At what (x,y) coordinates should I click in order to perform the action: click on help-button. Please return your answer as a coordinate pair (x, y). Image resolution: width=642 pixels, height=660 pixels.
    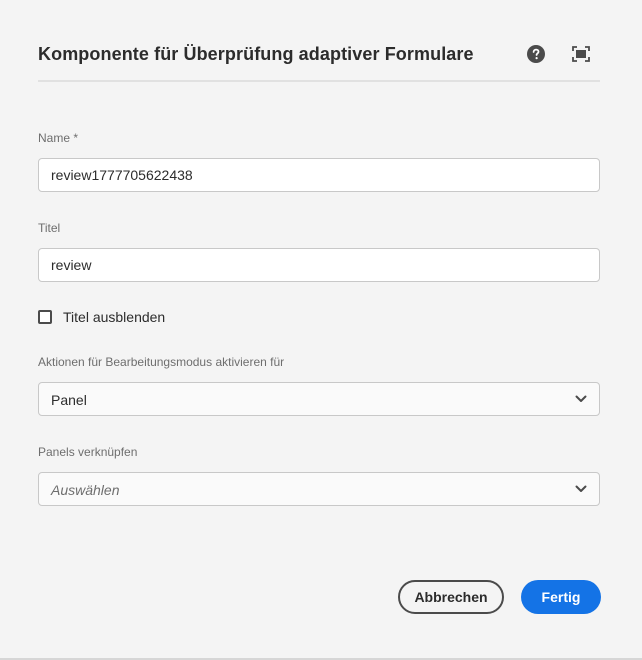
    Looking at the image, I should click on (536, 54).